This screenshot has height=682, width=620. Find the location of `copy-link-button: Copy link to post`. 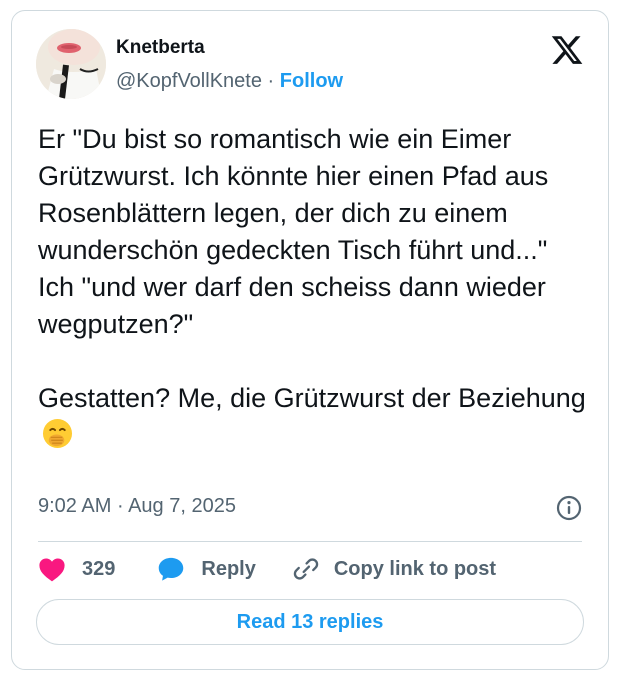

copy-link-button: Copy link to post is located at coordinates (394, 569).